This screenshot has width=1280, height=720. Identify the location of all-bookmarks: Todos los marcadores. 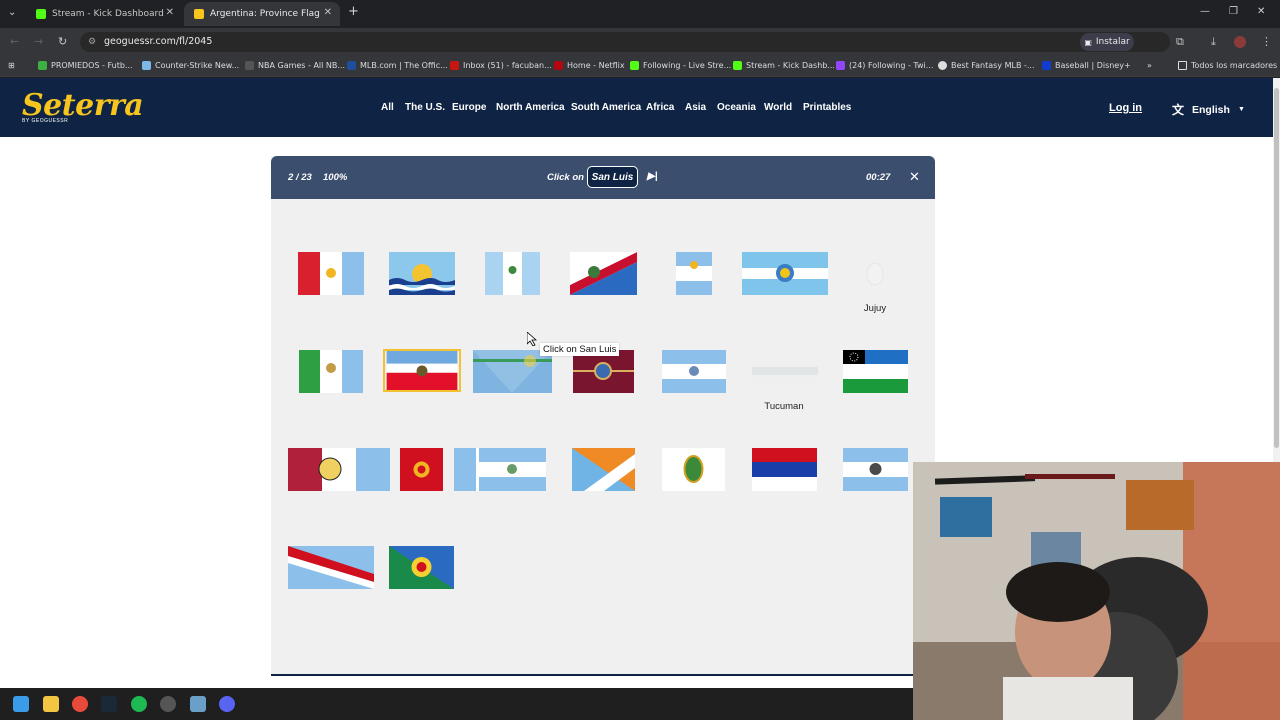
(1227, 65).